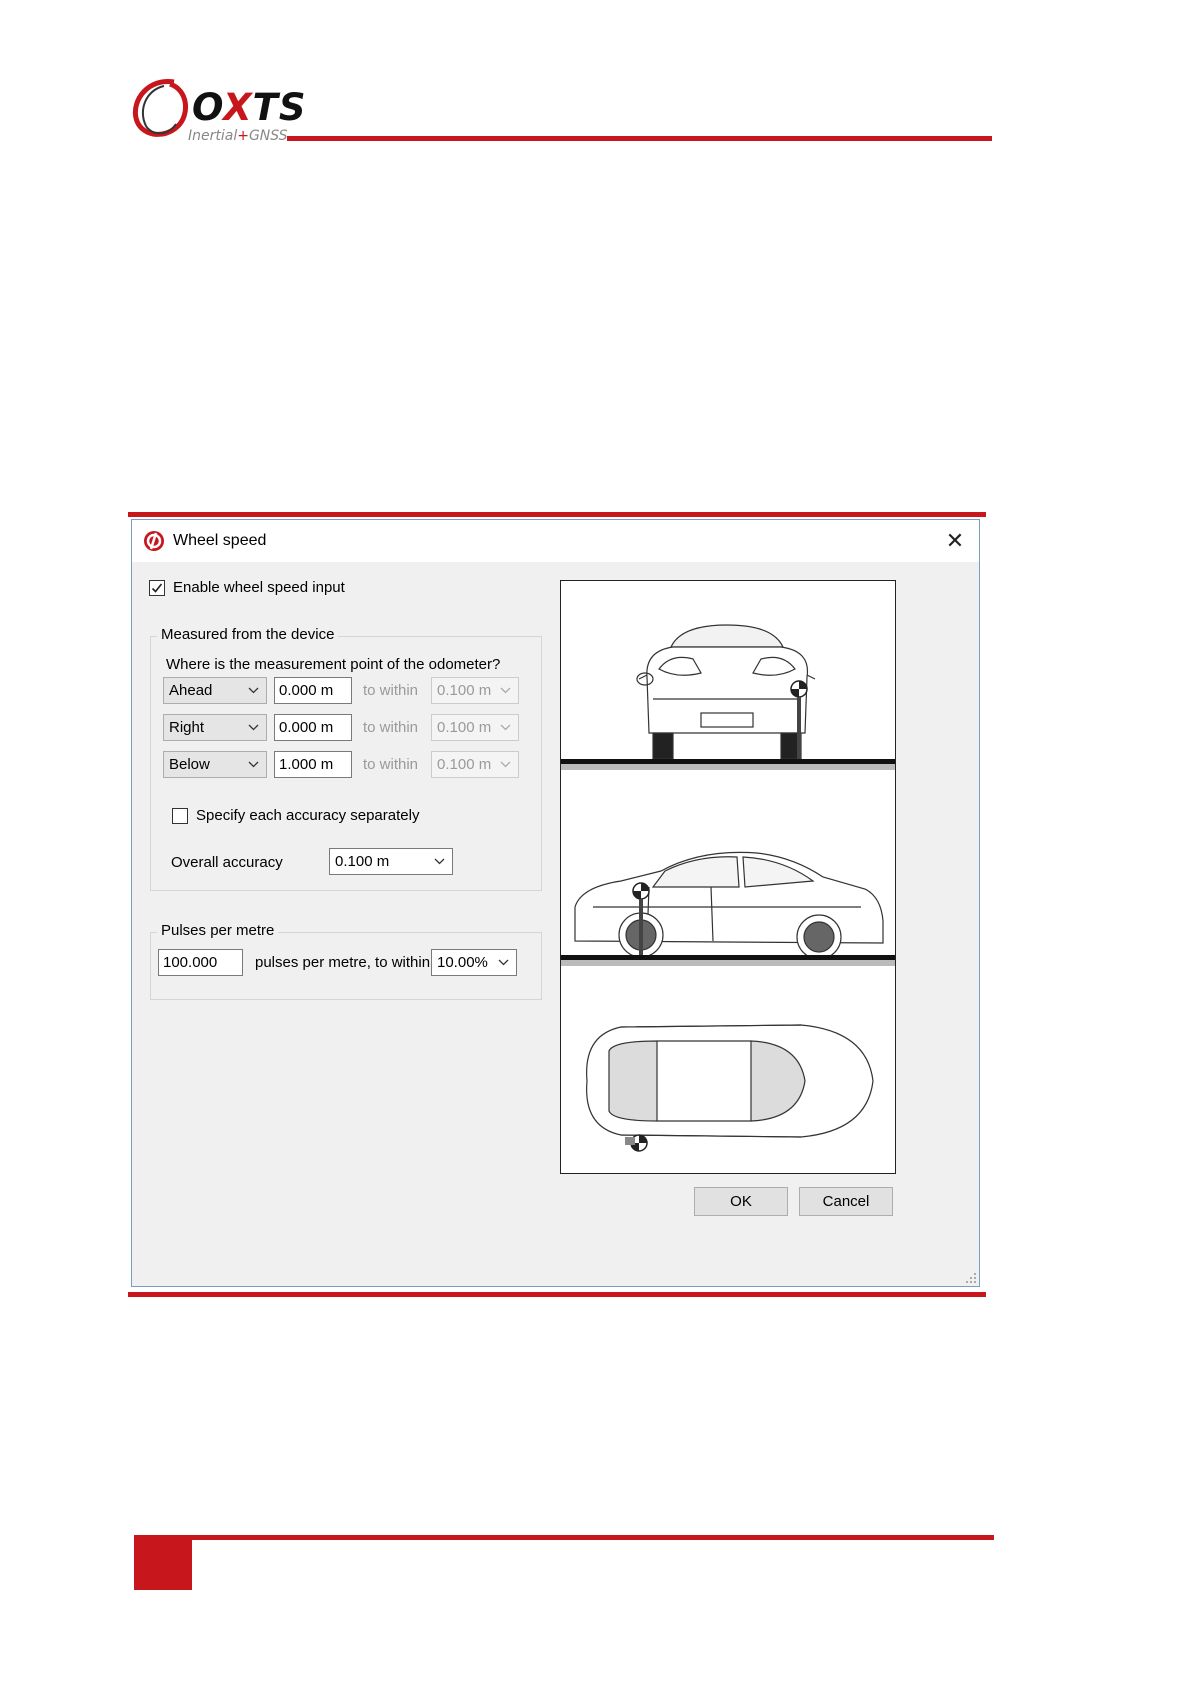 This screenshot has width=1191, height=1684. Describe the element at coordinates (730, 1081) in the screenshot. I see `car-top-view` at that location.